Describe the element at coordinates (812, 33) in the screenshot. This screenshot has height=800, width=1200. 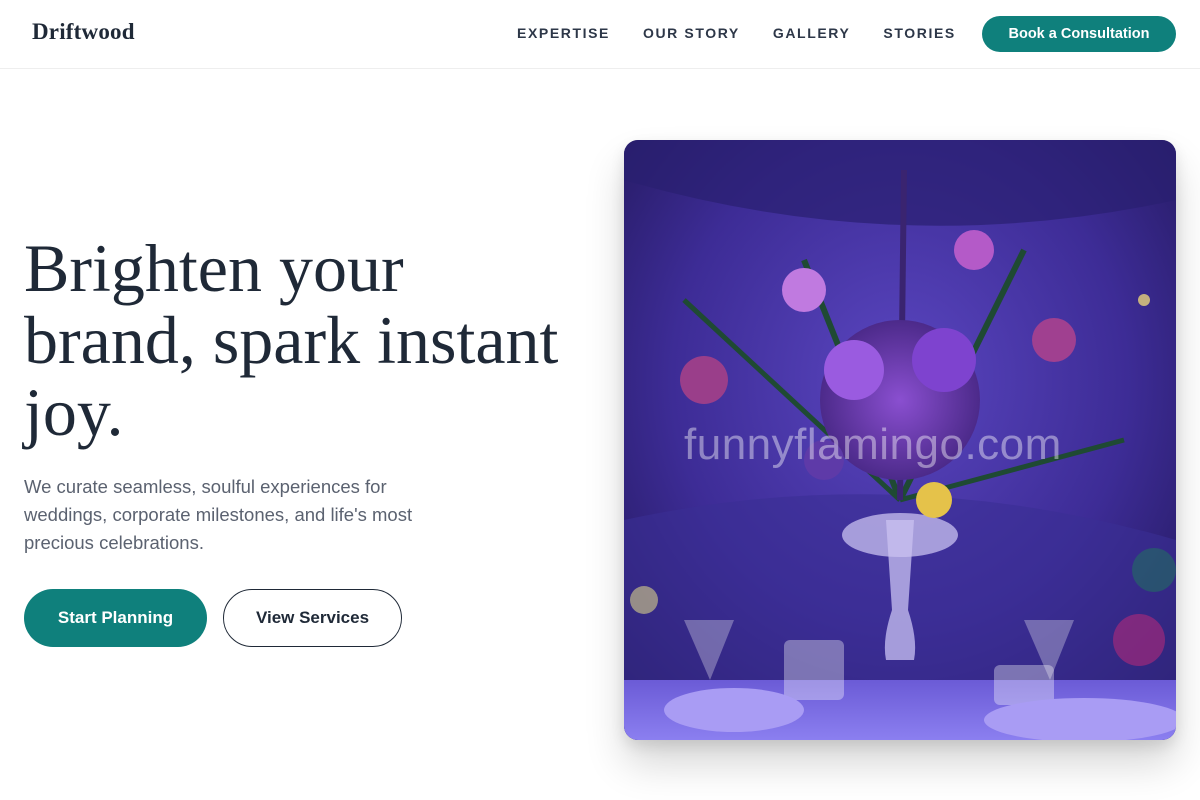
I see `nav-gallery: GALLERY` at that location.